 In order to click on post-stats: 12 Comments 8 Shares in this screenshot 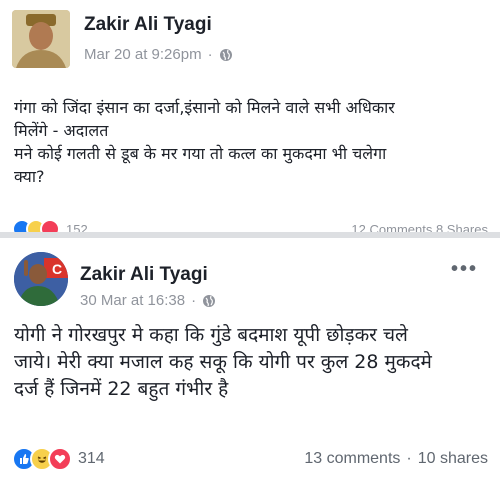, I will do `click(419, 227)`.